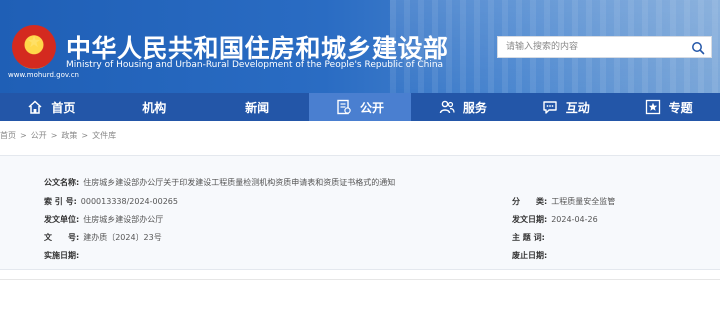 Image resolution: width=720 pixels, height=313 pixels. Describe the element at coordinates (530, 201) in the screenshot. I see `doc-category-label: 分 类:` at that location.